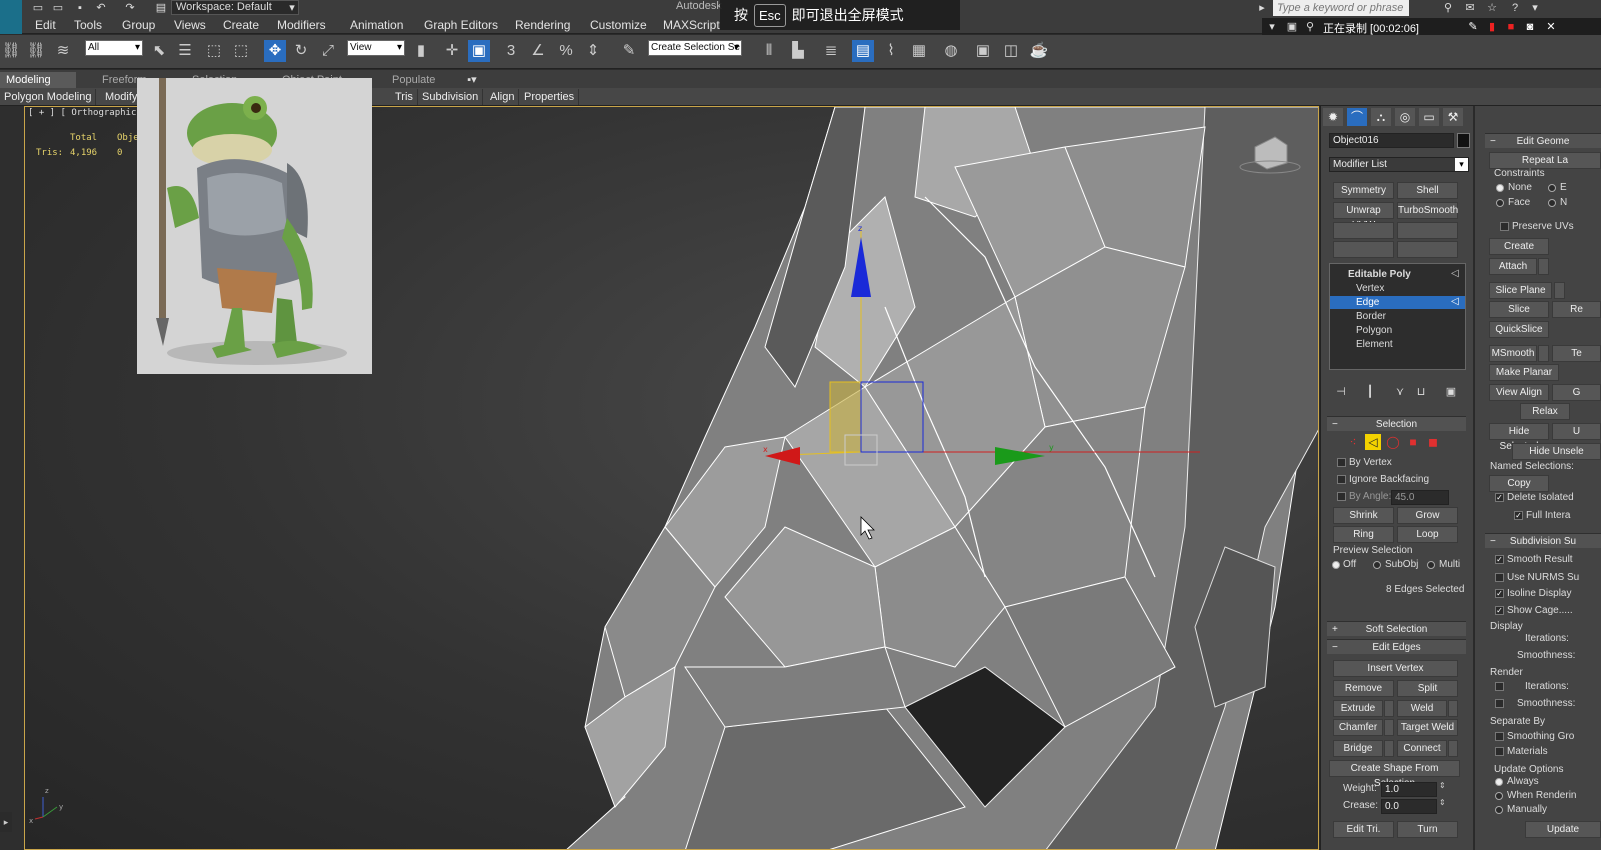 This screenshot has height=850, width=1601. What do you see at coordinates (503, 97) in the screenshot?
I see `ribbon-align: Align` at bounding box center [503, 97].